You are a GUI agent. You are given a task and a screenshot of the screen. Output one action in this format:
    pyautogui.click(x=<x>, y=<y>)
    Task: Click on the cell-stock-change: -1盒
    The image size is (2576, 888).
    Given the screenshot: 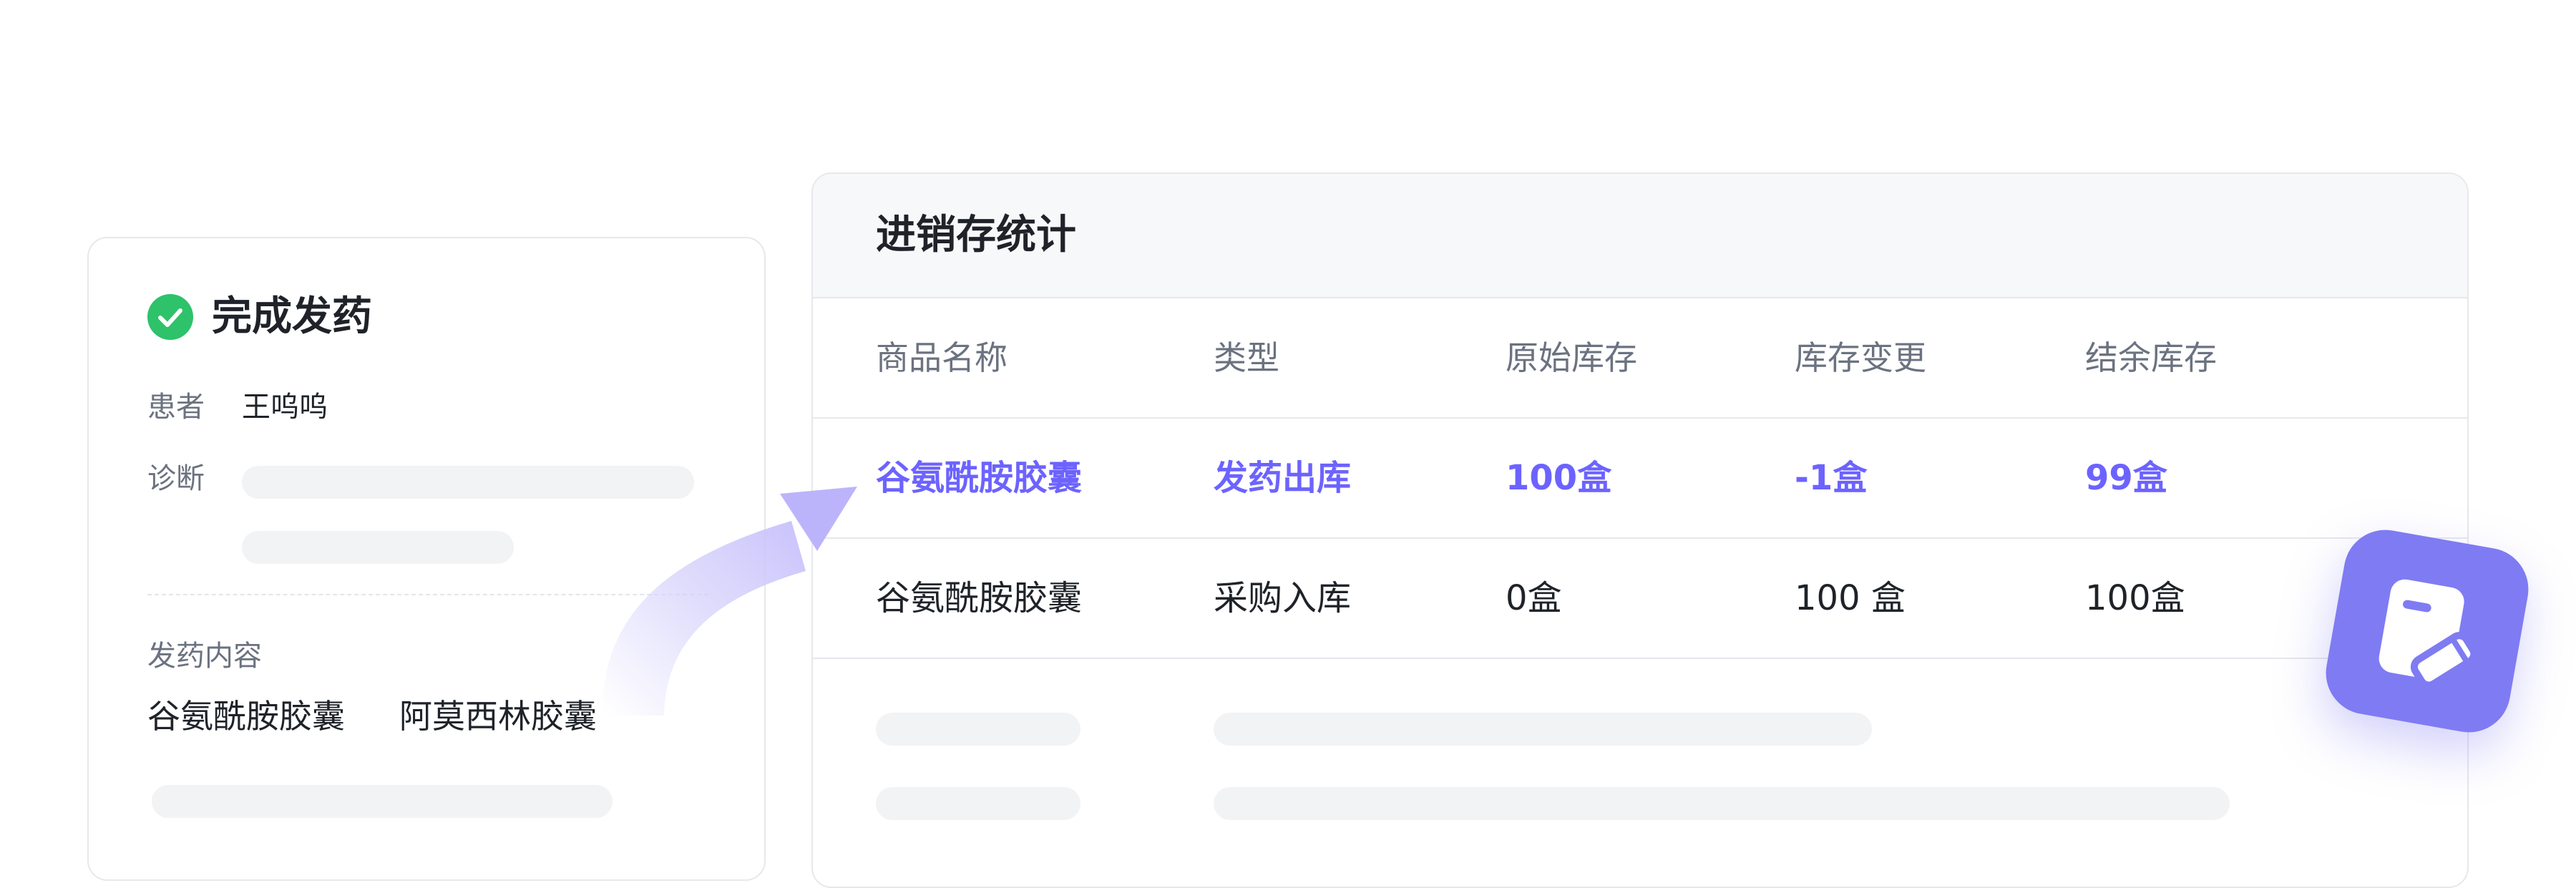 What is the action you would take?
    pyautogui.click(x=1831, y=478)
    